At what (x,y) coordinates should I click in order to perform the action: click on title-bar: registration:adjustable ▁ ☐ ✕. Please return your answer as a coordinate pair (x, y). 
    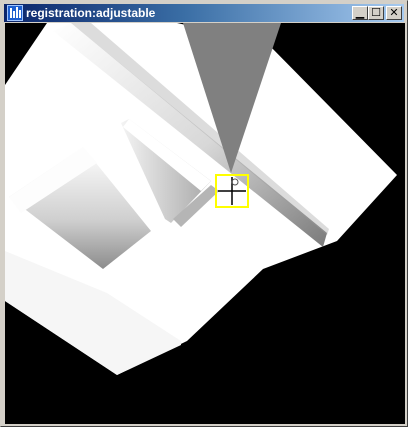
    Looking at the image, I should click on (204, 13).